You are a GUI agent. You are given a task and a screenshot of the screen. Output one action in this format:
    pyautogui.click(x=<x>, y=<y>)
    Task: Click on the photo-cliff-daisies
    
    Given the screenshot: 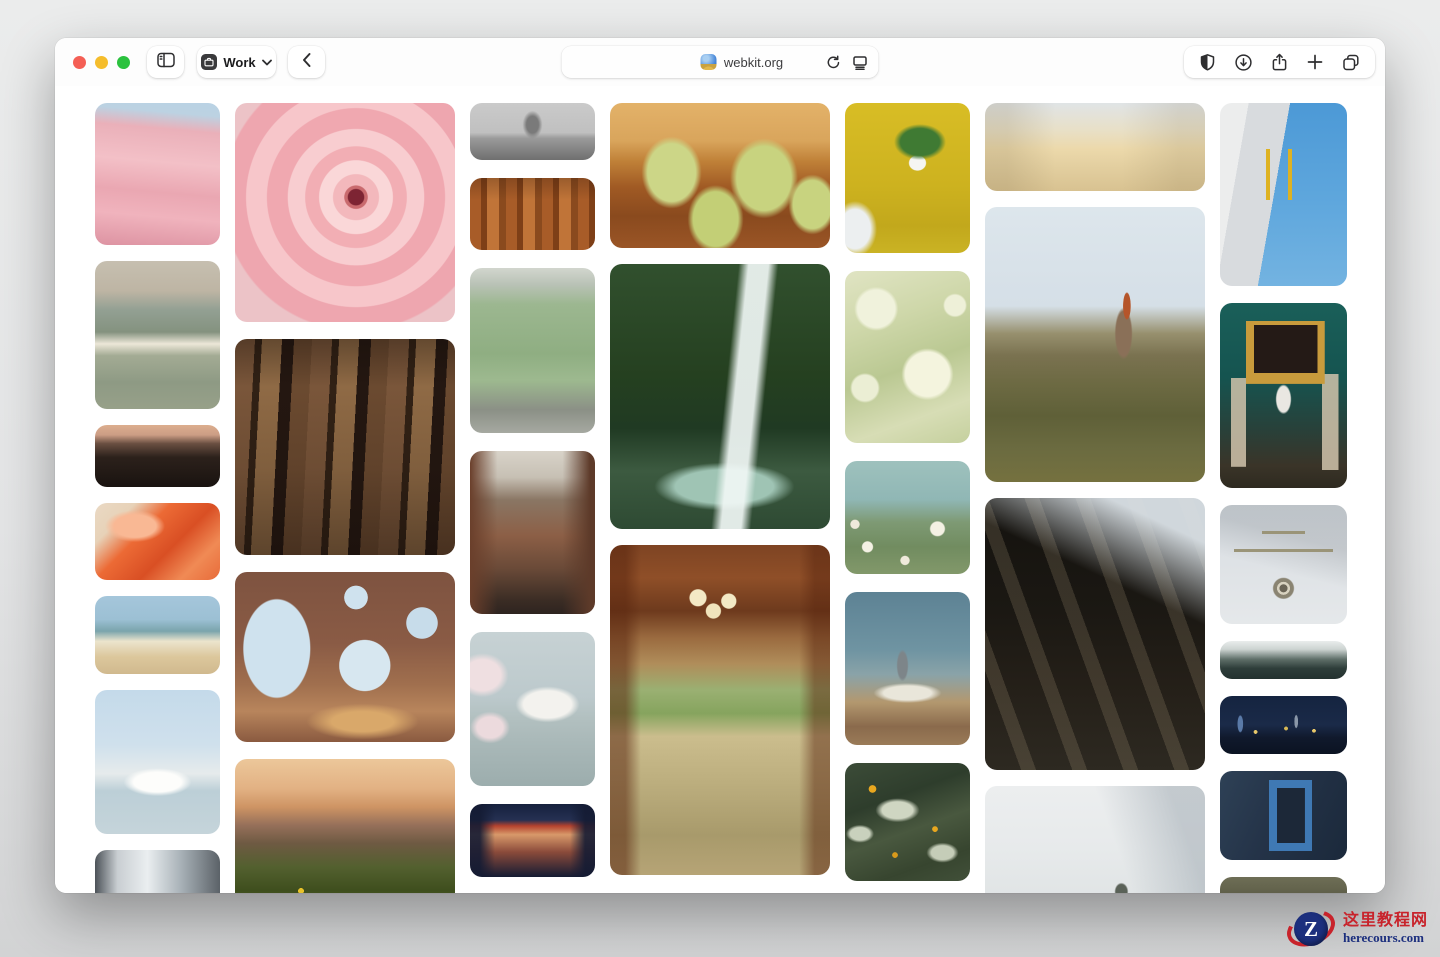 What is the action you would take?
    pyautogui.click(x=907, y=517)
    